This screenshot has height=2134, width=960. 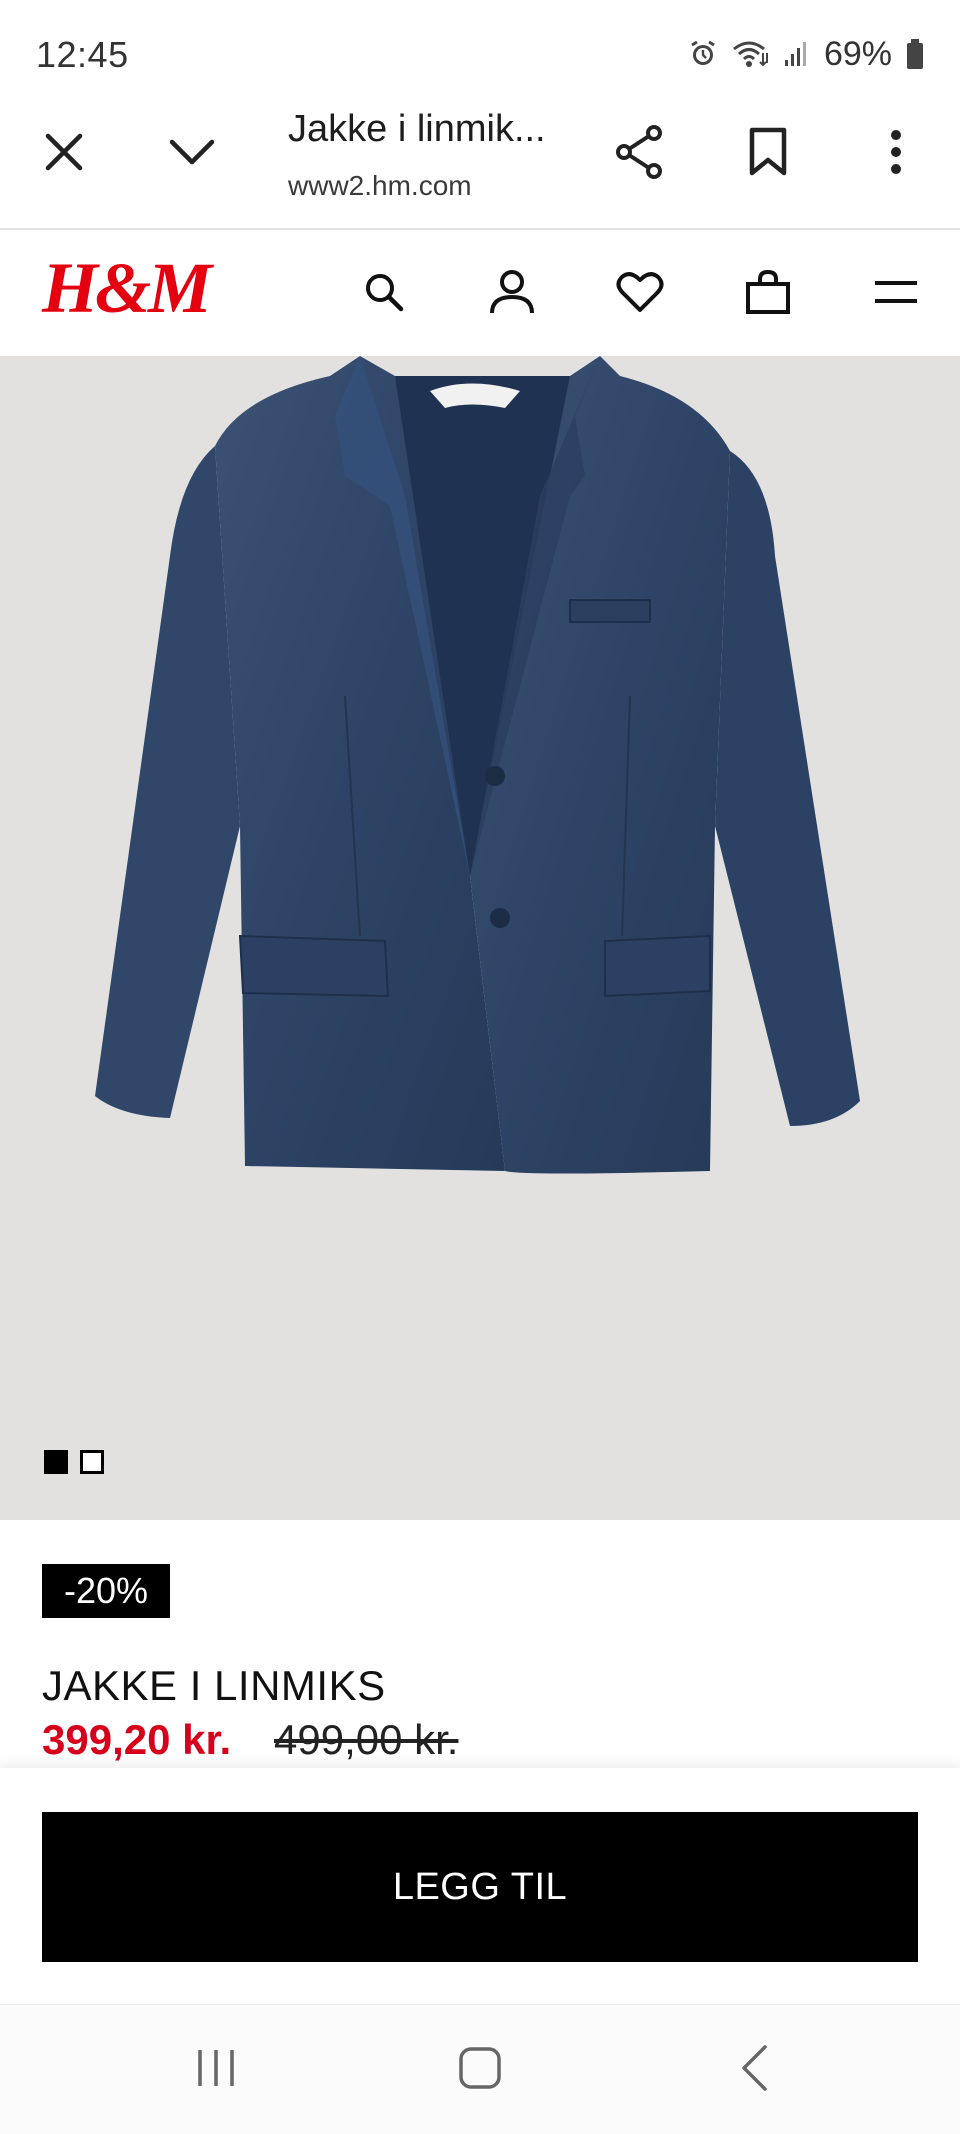 I want to click on favorites-icon, so click(x=640, y=292).